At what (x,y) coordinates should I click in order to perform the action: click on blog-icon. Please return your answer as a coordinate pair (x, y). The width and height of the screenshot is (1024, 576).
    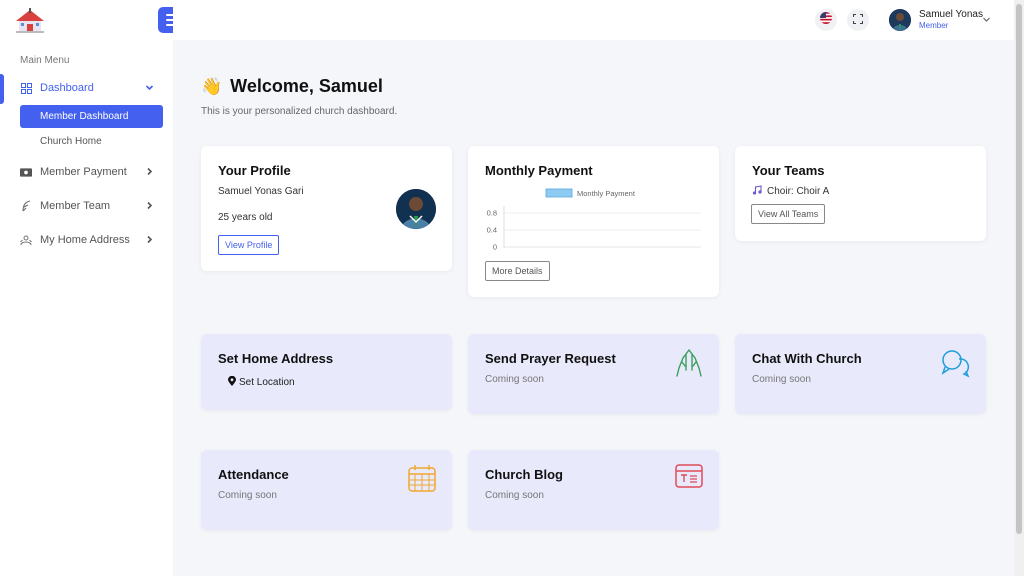
    Looking at the image, I should click on (689, 478).